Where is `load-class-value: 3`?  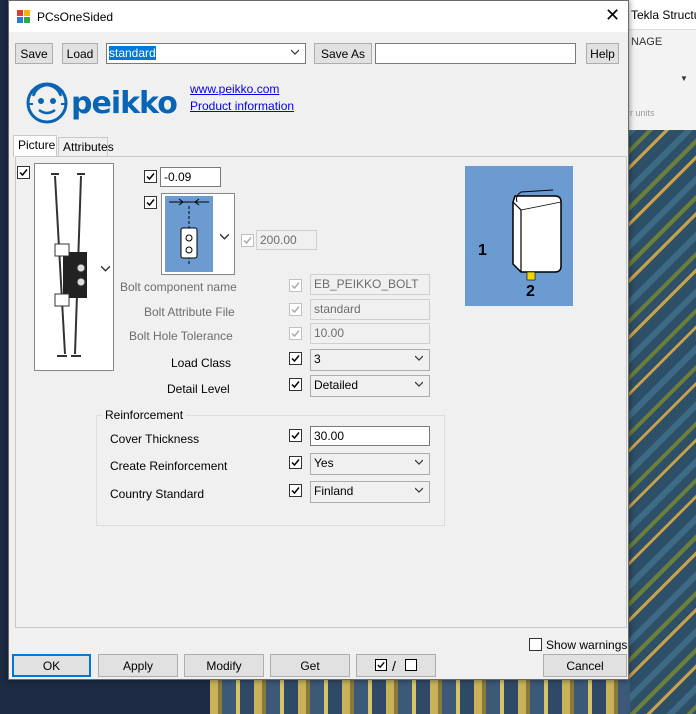 load-class-value: 3 is located at coordinates (317, 359).